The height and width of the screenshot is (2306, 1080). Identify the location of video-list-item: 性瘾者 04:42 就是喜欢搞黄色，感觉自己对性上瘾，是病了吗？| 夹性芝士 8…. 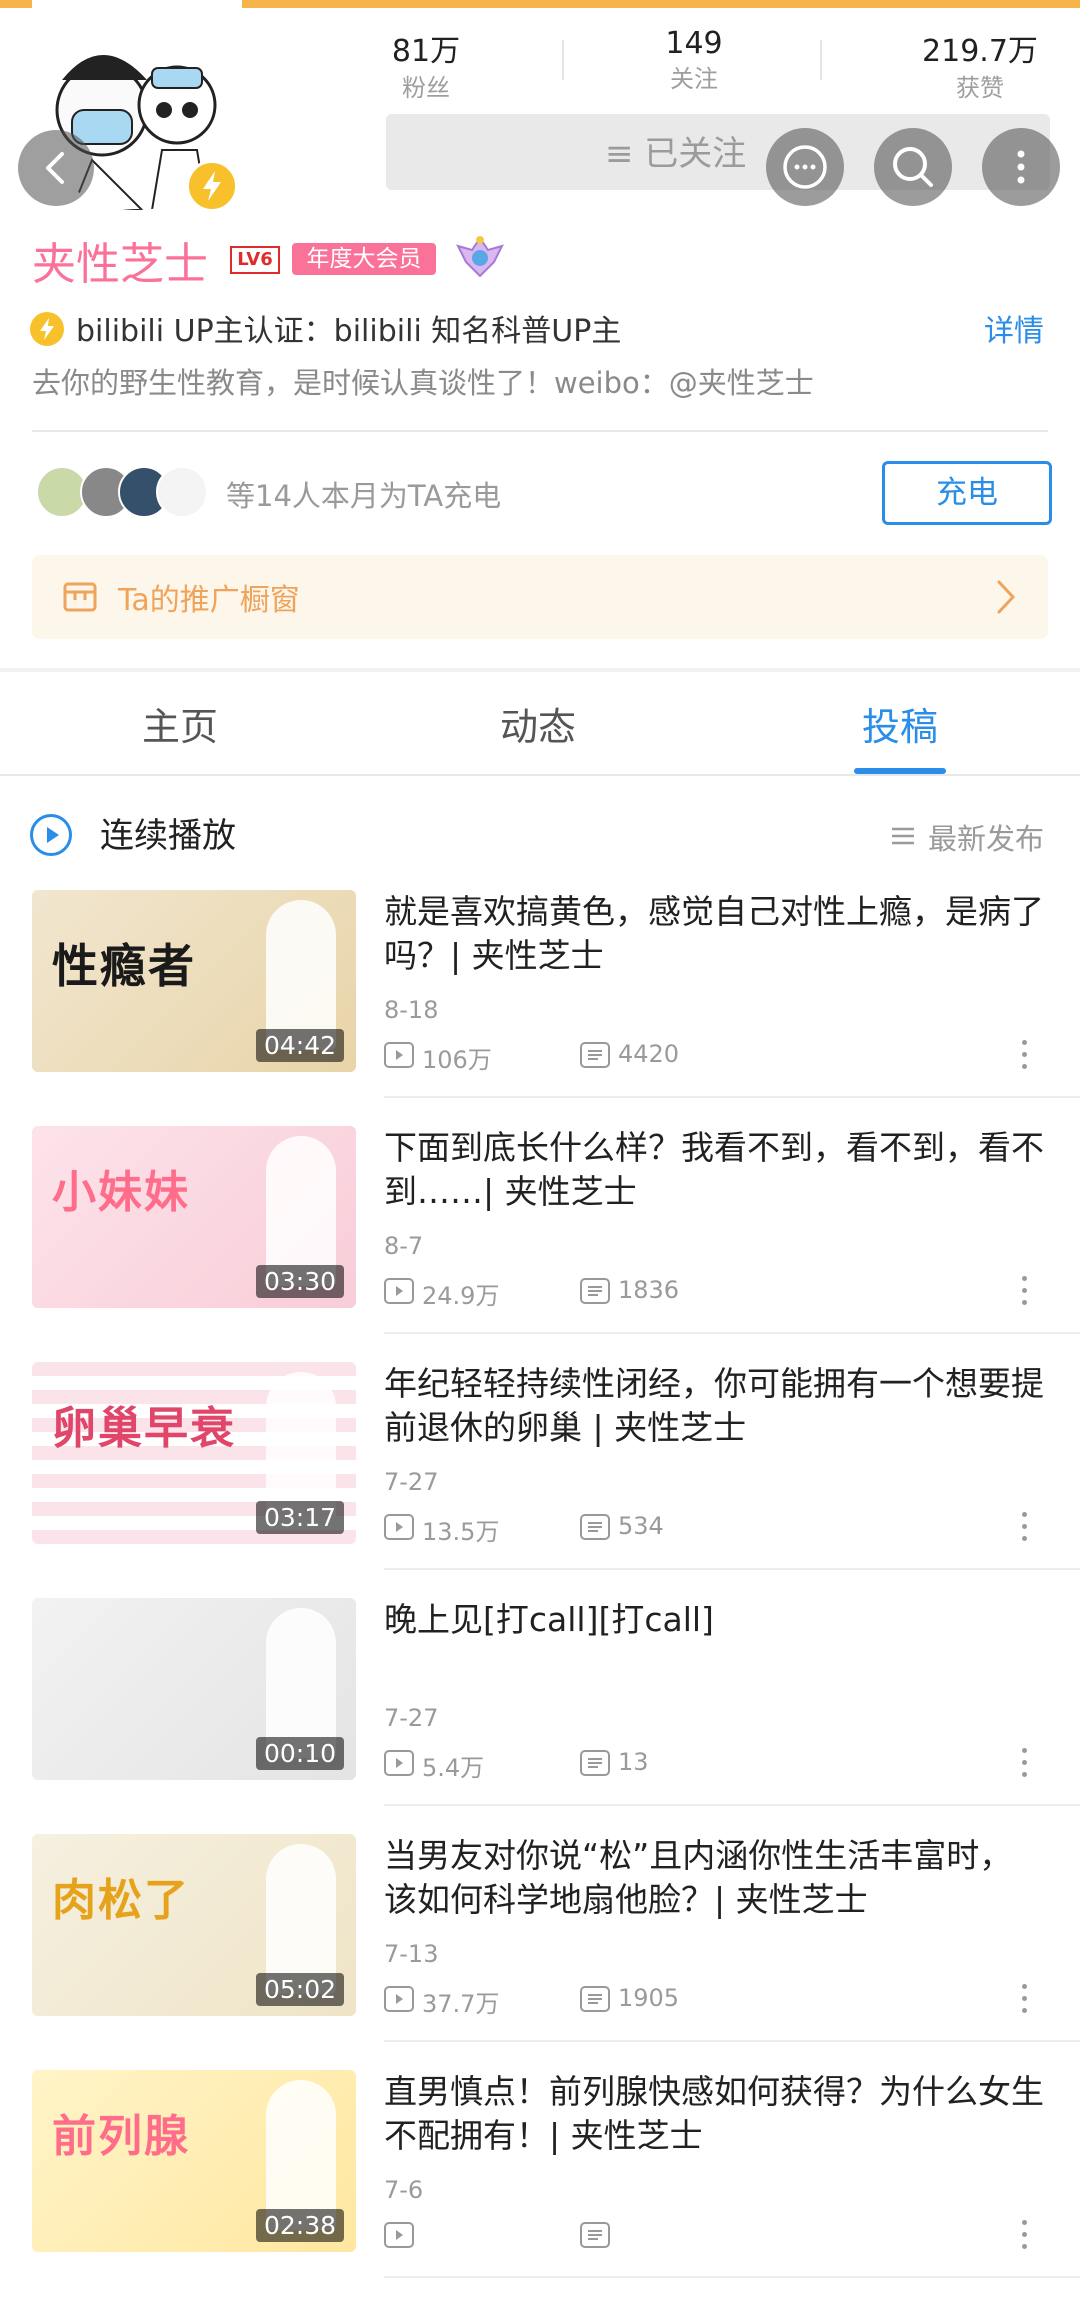
(540, 1008).